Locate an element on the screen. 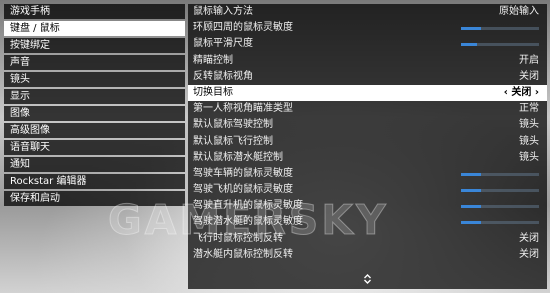 The height and width of the screenshot is (293, 550). setting-row-sub-control: 默认鼠标潜水艇控制 镜头 is located at coordinates (367, 158).